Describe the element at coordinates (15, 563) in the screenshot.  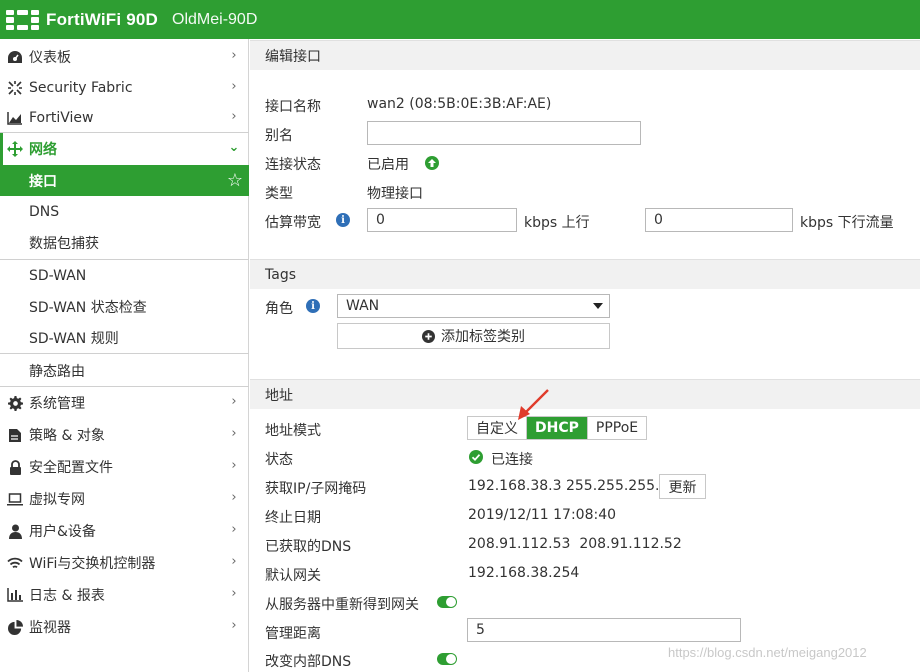
I see `wifi-icon` at that location.